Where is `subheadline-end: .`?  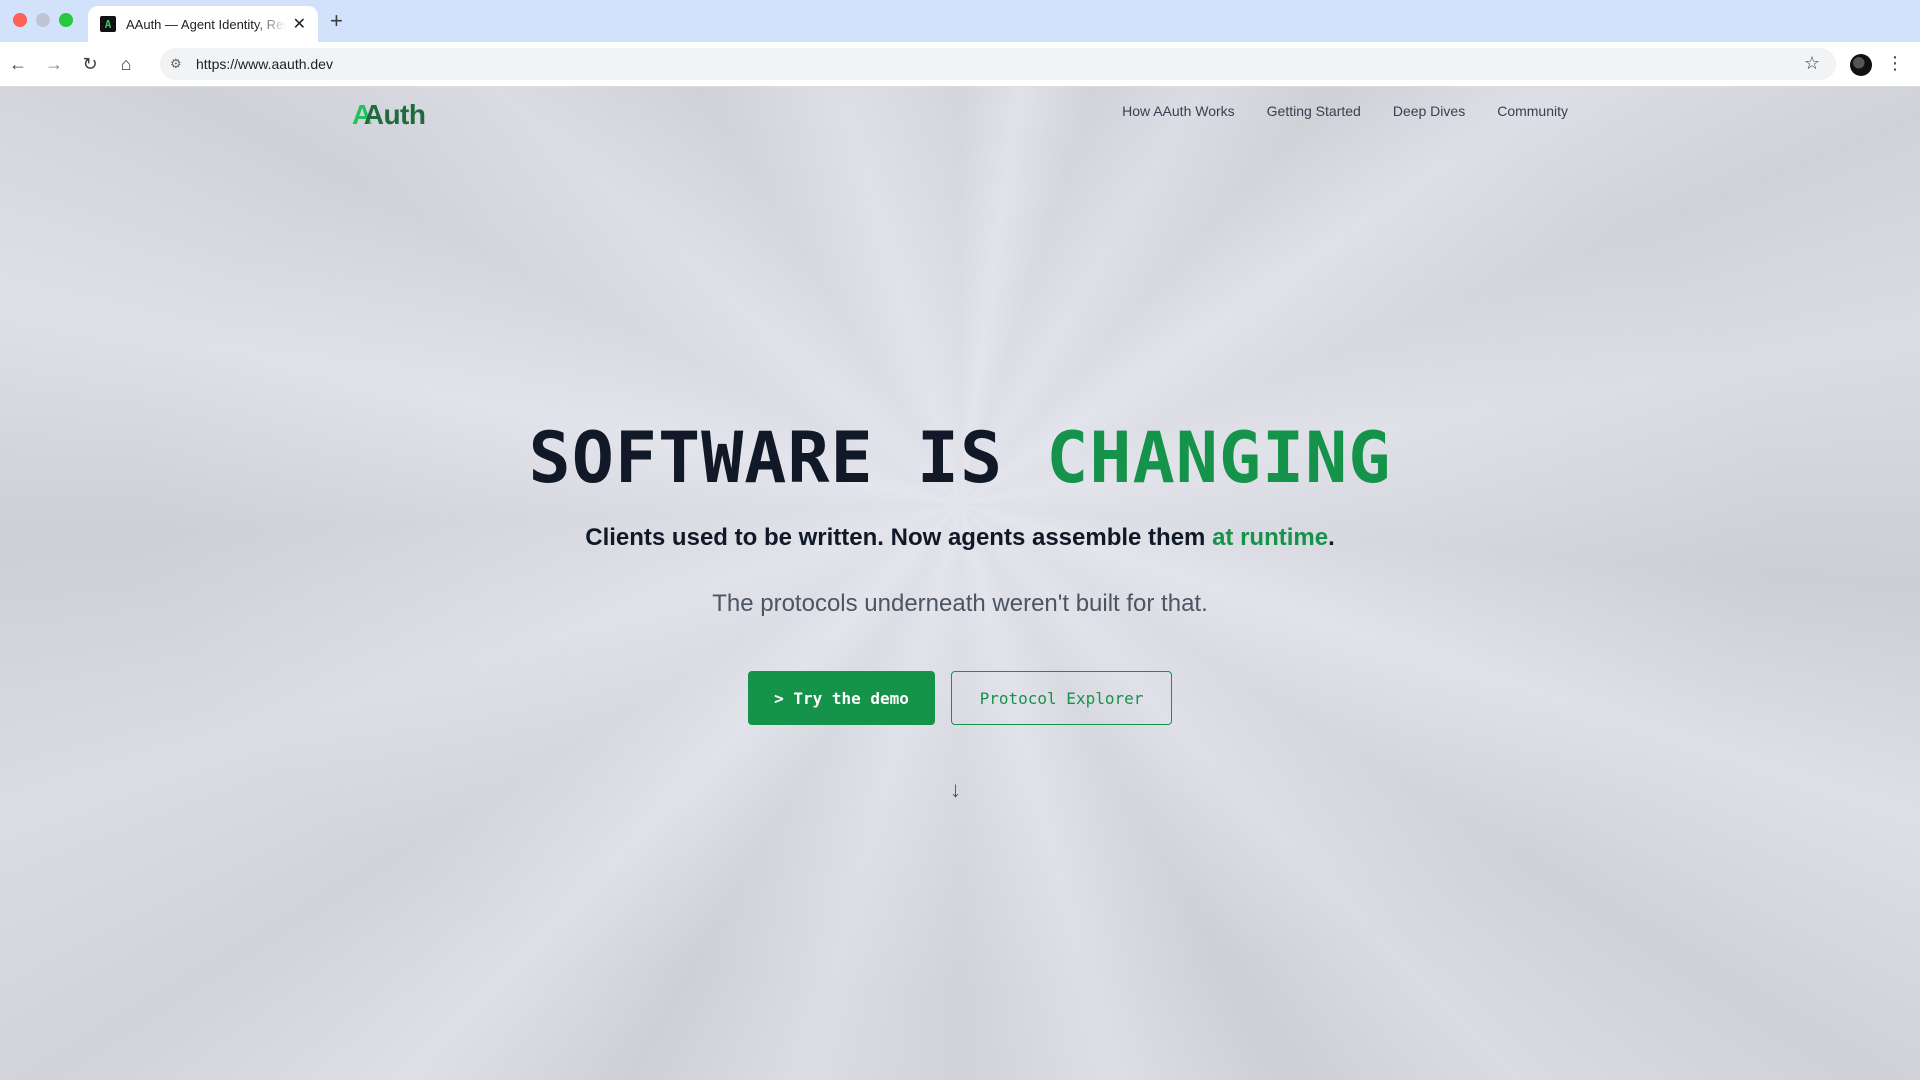 subheadline-end: . is located at coordinates (1331, 537).